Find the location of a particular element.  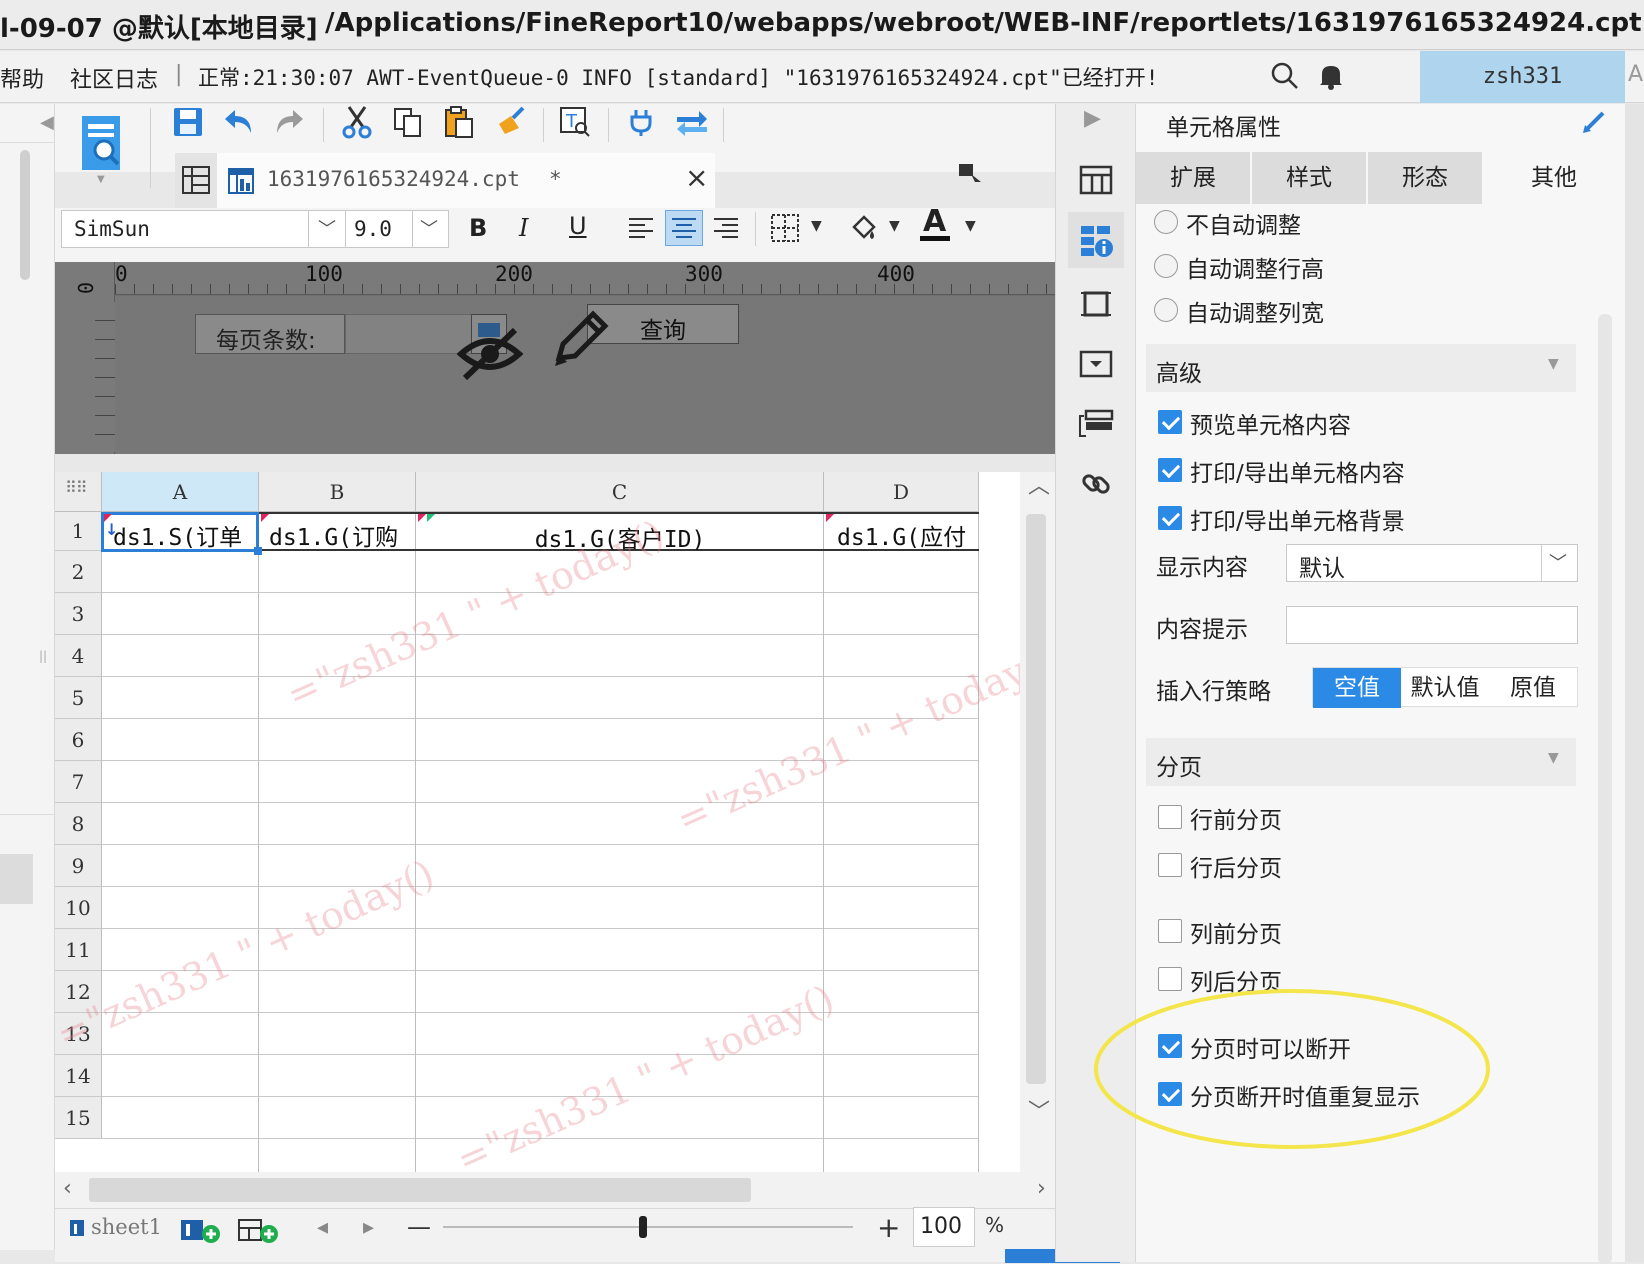

panel-scrollbar is located at coordinates (1605, 789).